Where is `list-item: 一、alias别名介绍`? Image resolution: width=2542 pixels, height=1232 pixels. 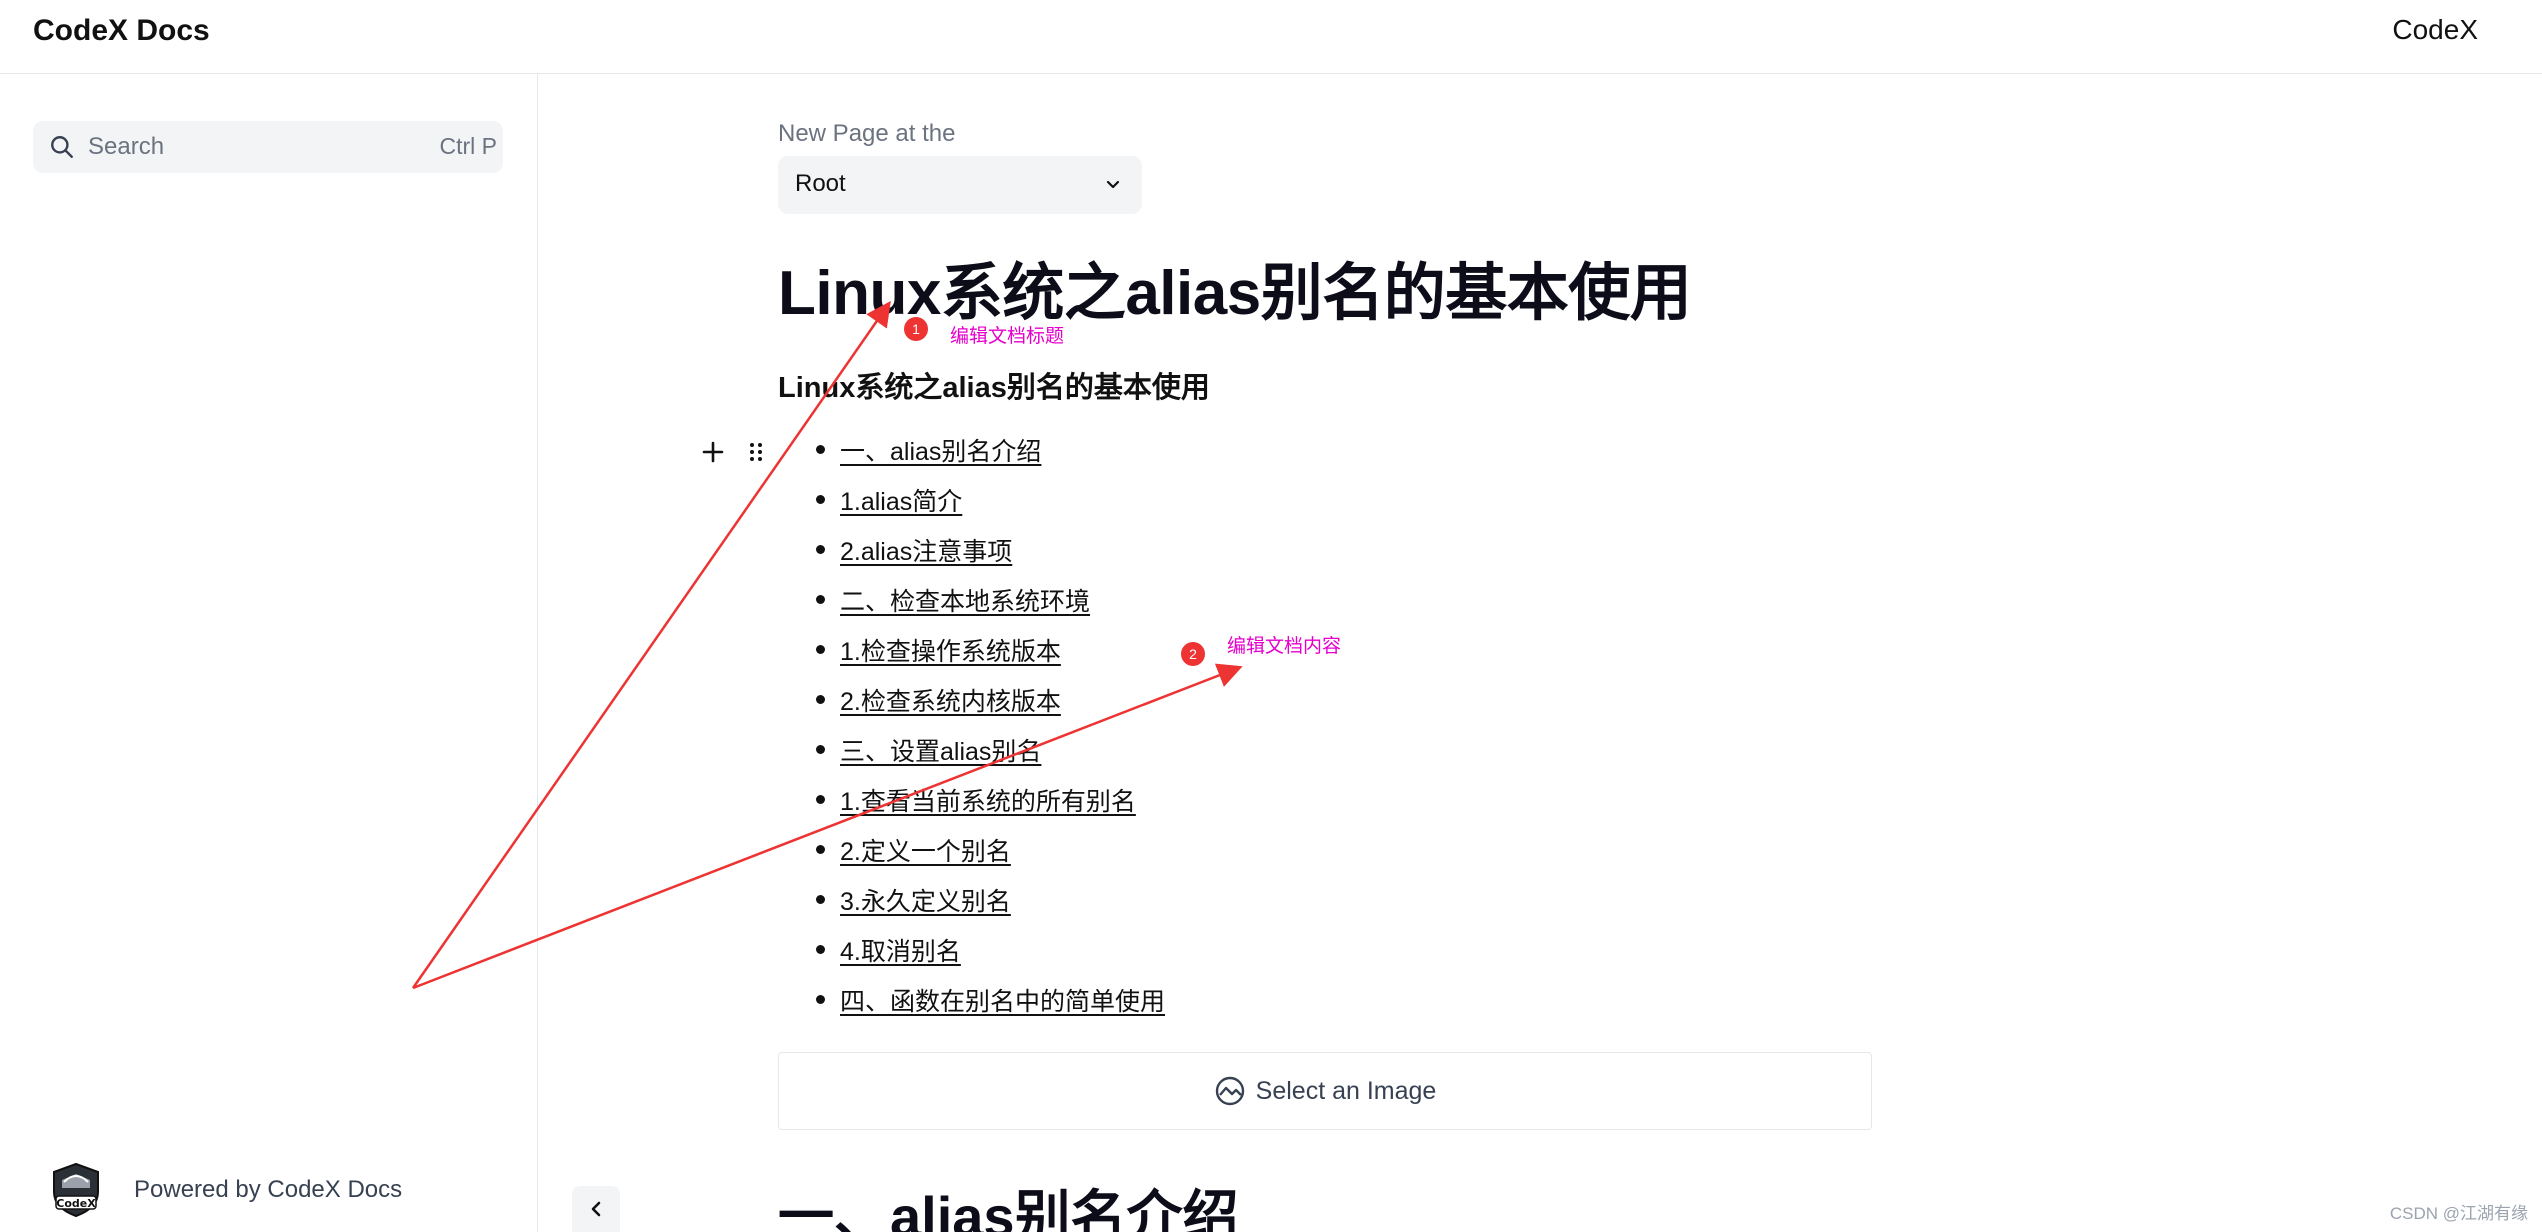
list-item: 一、alias别名介绍 is located at coordinates (990, 457).